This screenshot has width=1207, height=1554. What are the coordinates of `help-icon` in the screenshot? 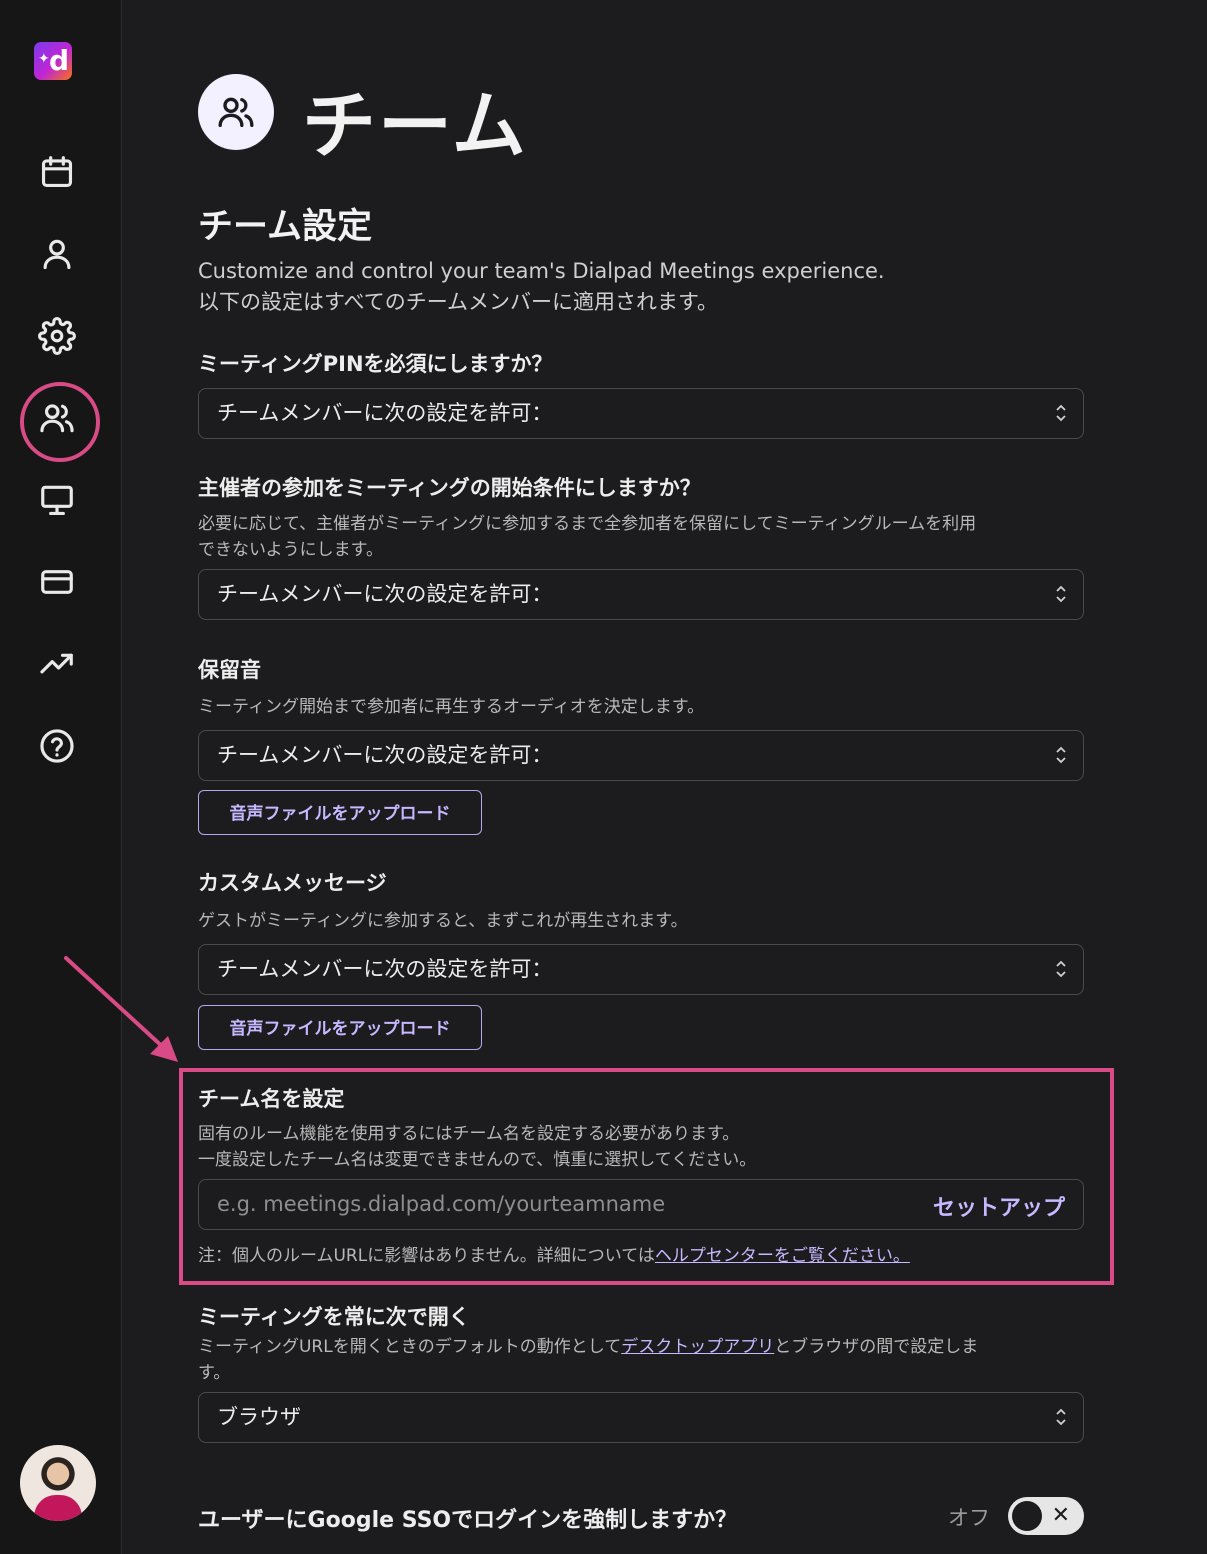 It's located at (57, 746).